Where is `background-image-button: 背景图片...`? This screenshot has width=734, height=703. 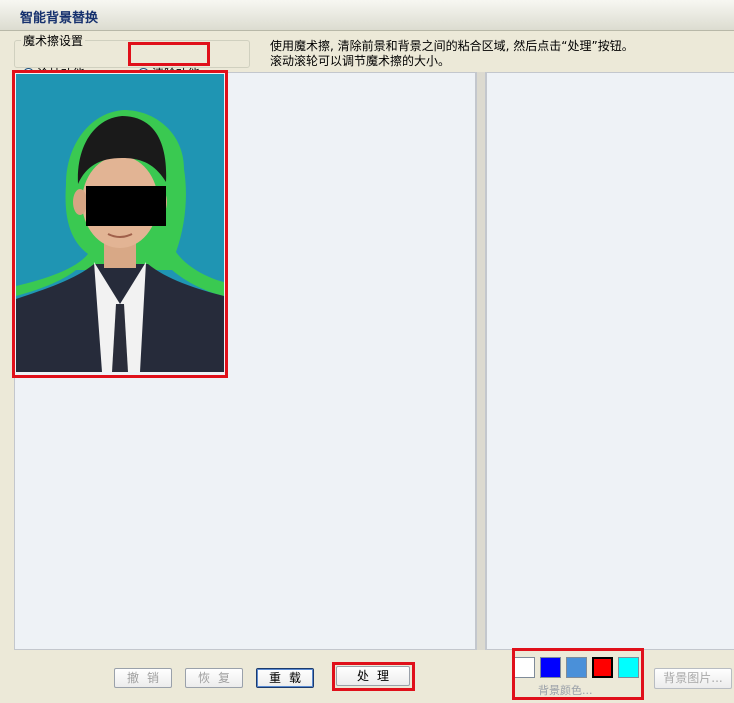 background-image-button: 背景图片... is located at coordinates (693, 678).